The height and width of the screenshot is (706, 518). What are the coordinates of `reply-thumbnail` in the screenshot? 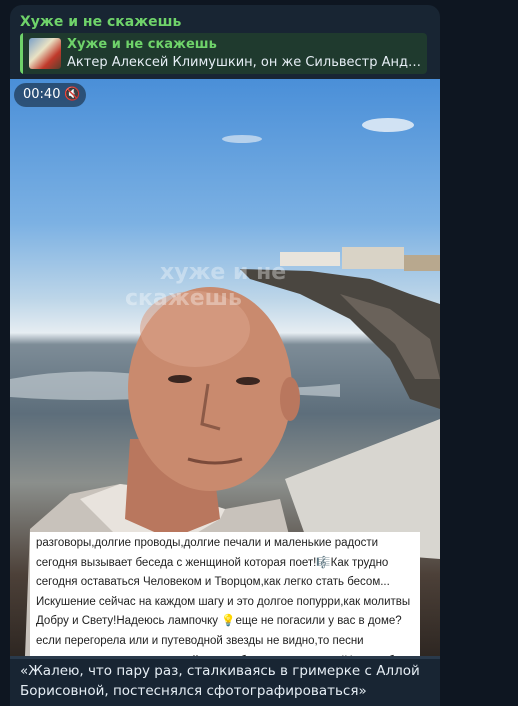 It's located at (45, 53).